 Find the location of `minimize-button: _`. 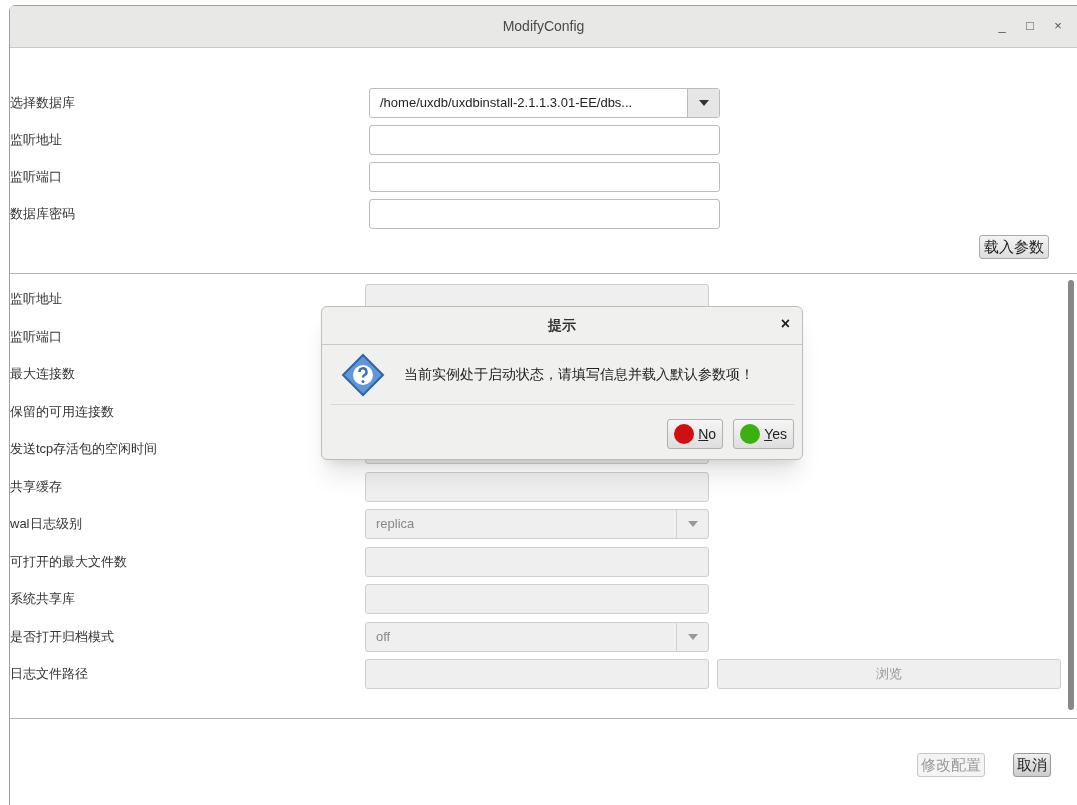

minimize-button: _ is located at coordinates (1002, 26).